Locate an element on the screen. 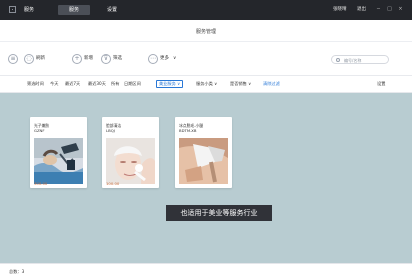 This screenshot has width=412, height=280. nav-settings-tab: 设置 is located at coordinates (112, 10).